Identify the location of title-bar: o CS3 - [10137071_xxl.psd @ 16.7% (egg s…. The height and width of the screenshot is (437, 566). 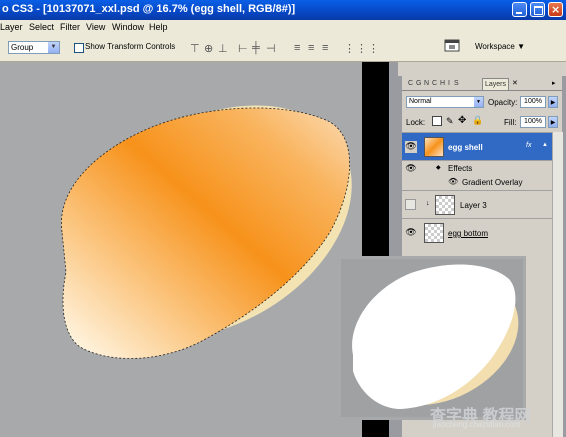
(283, 10).